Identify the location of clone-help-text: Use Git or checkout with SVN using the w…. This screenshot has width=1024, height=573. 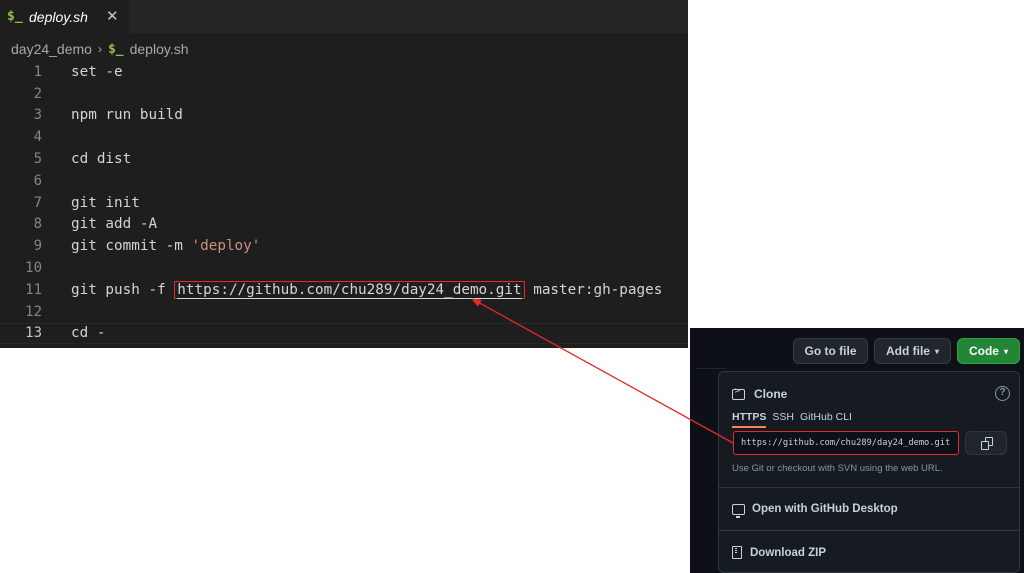
(837, 468).